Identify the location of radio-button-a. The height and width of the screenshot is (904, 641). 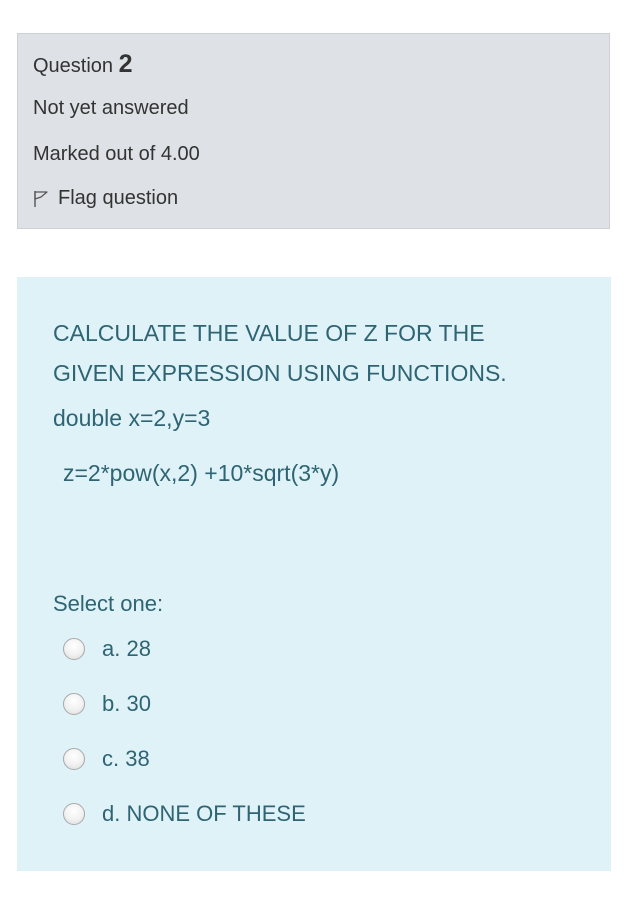
(74, 649).